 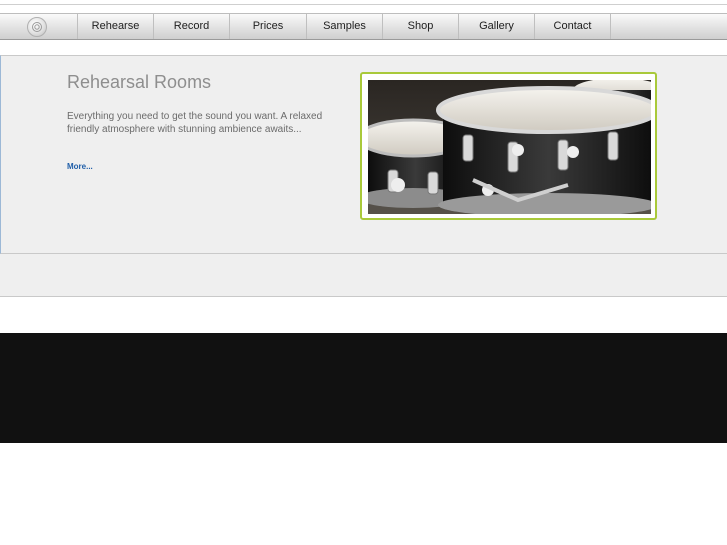 I want to click on logo-icon, so click(x=37, y=27).